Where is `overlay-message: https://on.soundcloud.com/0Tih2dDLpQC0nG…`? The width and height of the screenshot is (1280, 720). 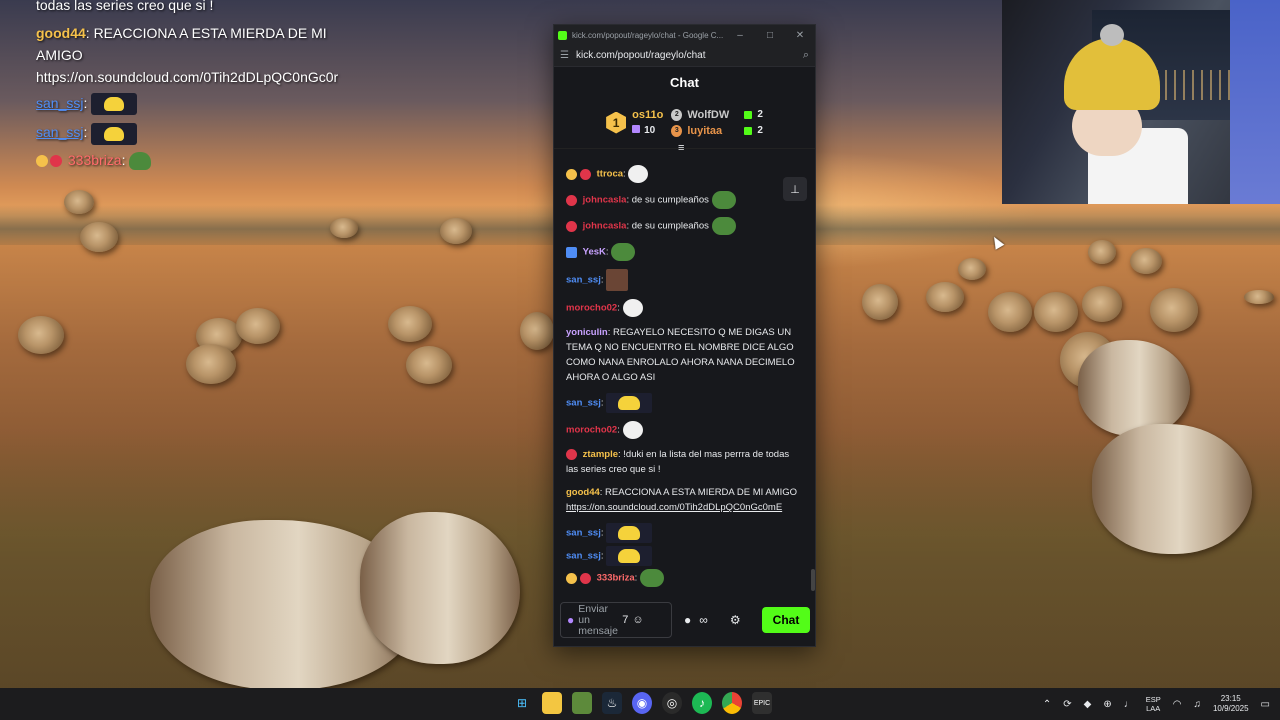 overlay-message: https://on.soundcloud.com/0Tih2dDLpQC0nG… is located at coordinates (201, 77).